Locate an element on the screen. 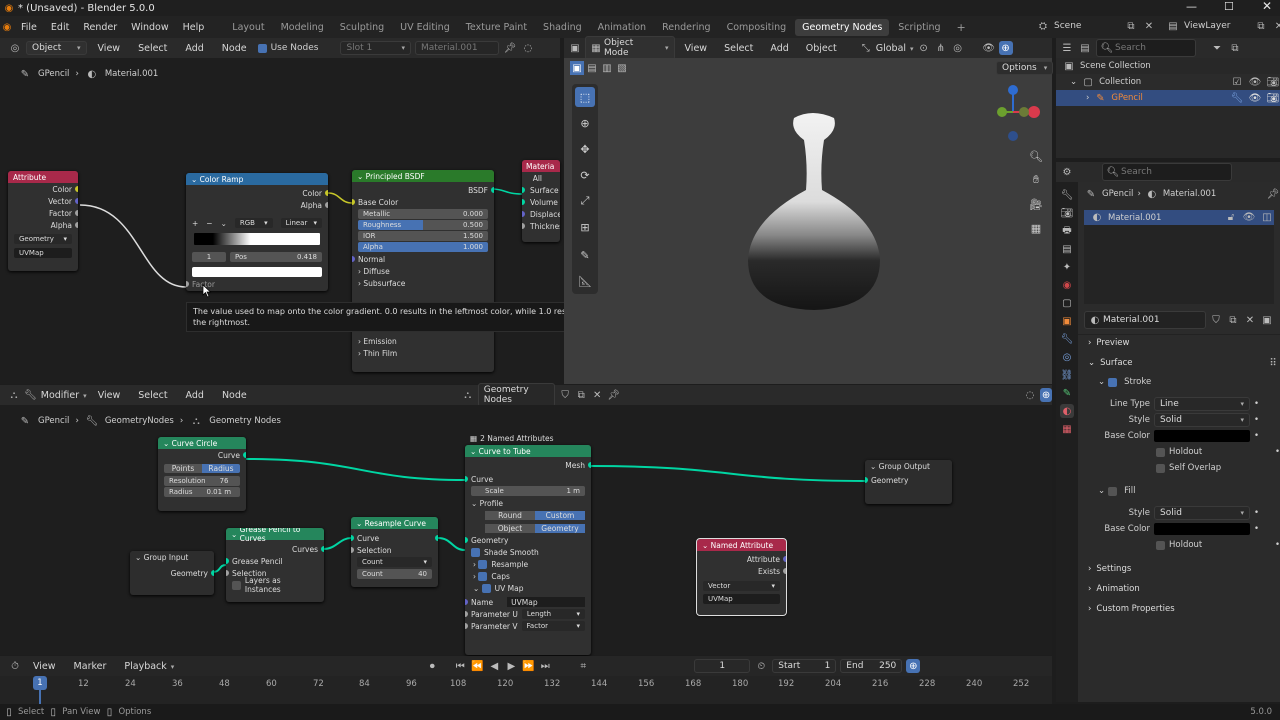 The image size is (1280, 720). settings-panel: › Settings is located at coordinates (1179, 569).